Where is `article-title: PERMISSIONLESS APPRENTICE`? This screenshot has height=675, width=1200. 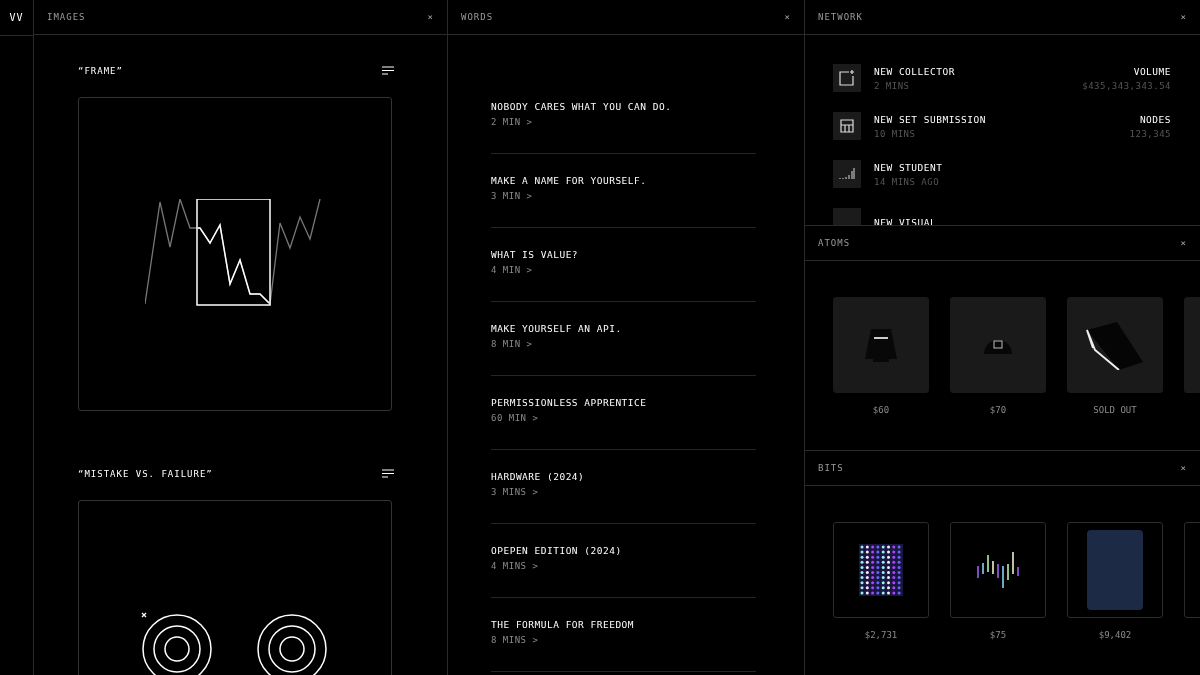
article-title: PERMISSIONLESS APPRENTICE is located at coordinates (569, 402).